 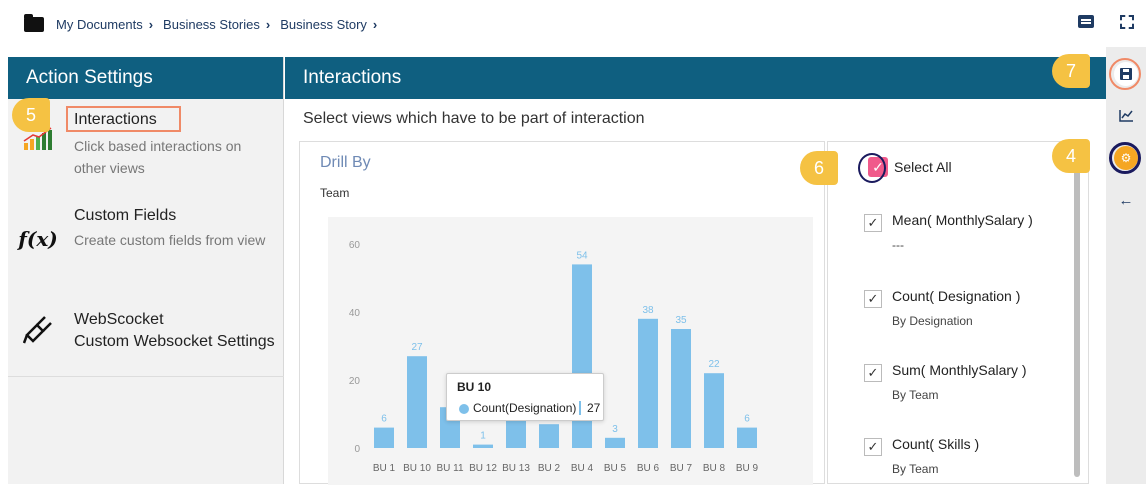 I want to click on x-tick-label: BU 6, so click(x=648, y=468).